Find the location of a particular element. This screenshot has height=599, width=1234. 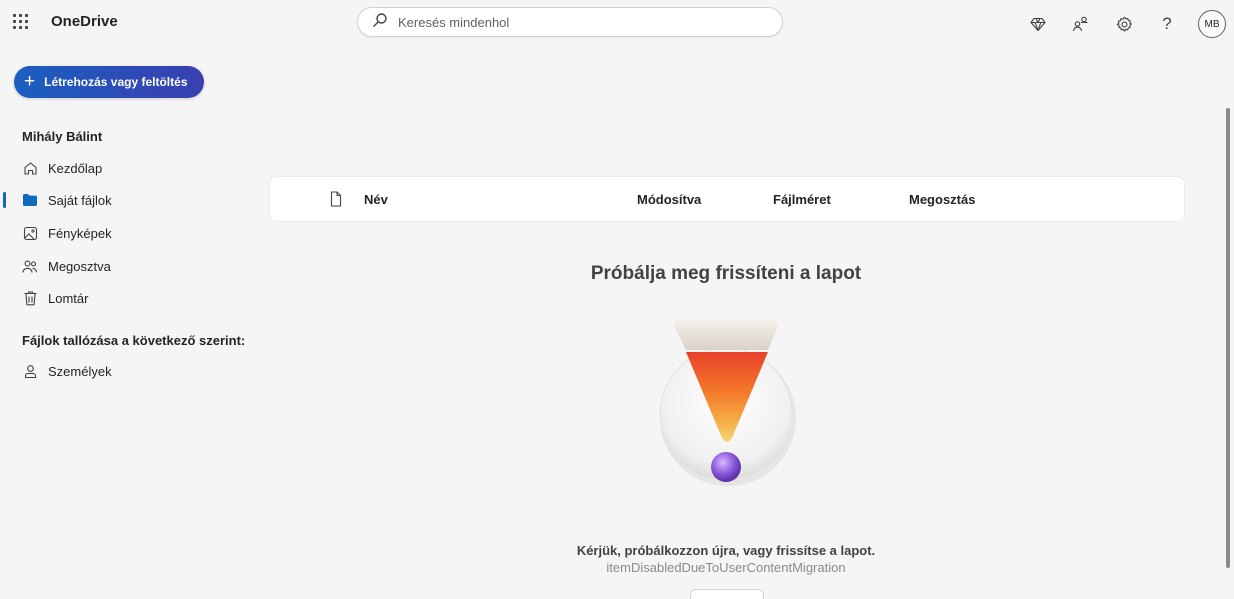

settings-gear-icon is located at coordinates (1124, 24).